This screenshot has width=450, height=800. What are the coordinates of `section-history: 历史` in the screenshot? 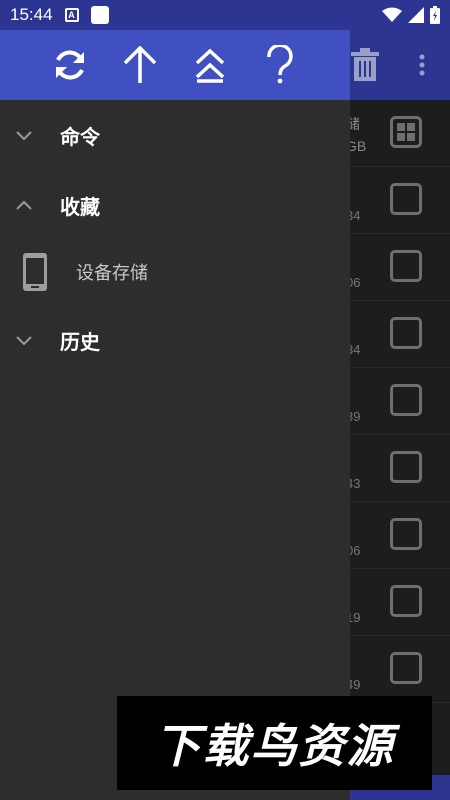 It's located at (175, 340).